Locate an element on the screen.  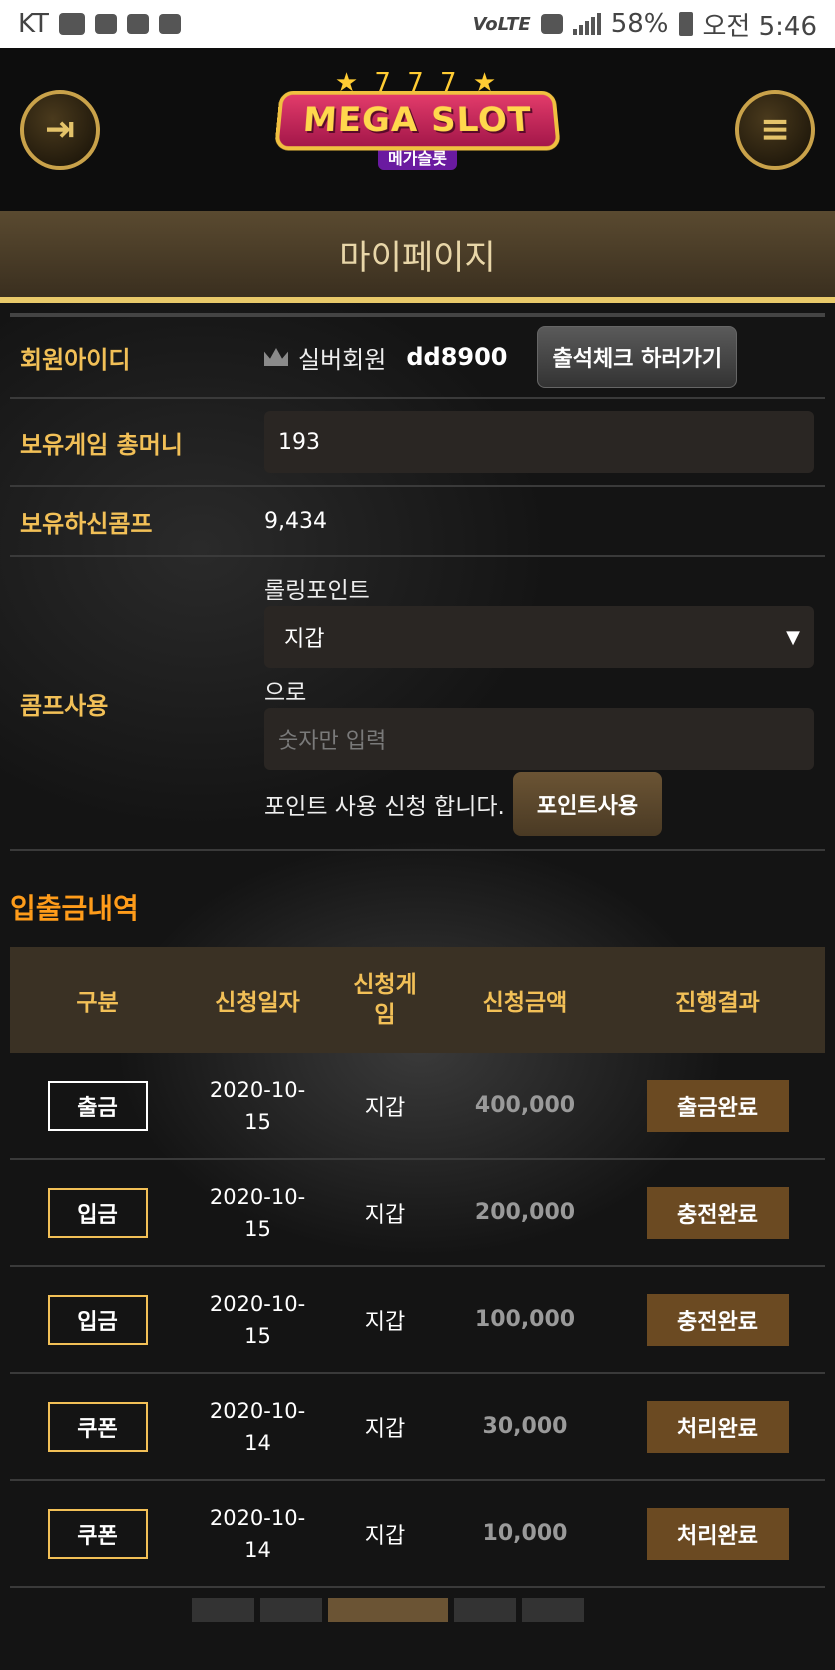
logo-title: MEGA SLOT is located at coordinates (417, 119).